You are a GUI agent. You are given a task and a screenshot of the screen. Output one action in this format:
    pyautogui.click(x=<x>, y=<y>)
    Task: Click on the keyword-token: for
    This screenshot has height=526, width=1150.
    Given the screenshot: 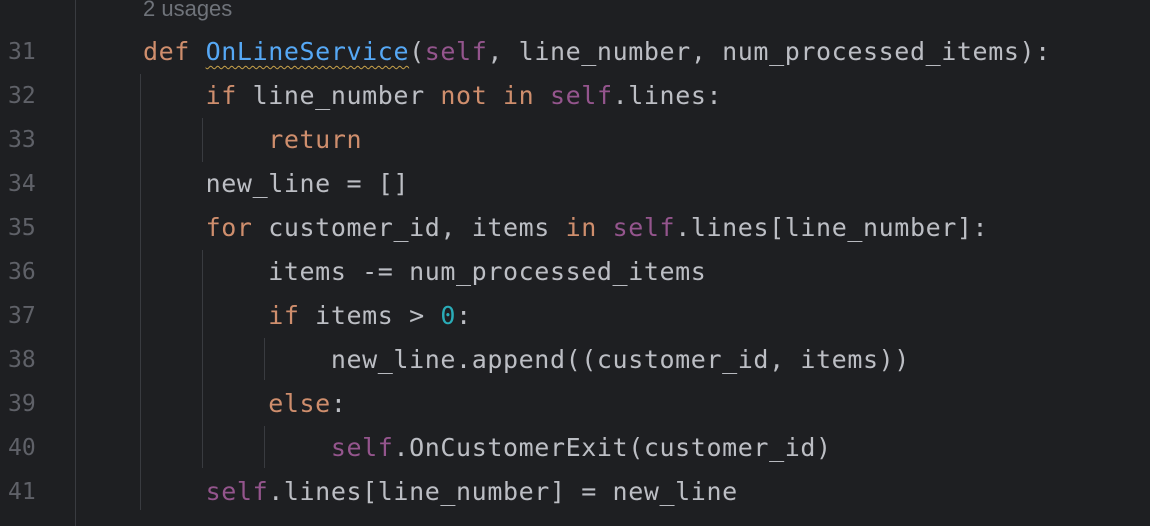 What is the action you would take?
    pyautogui.click(x=229, y=227)
    